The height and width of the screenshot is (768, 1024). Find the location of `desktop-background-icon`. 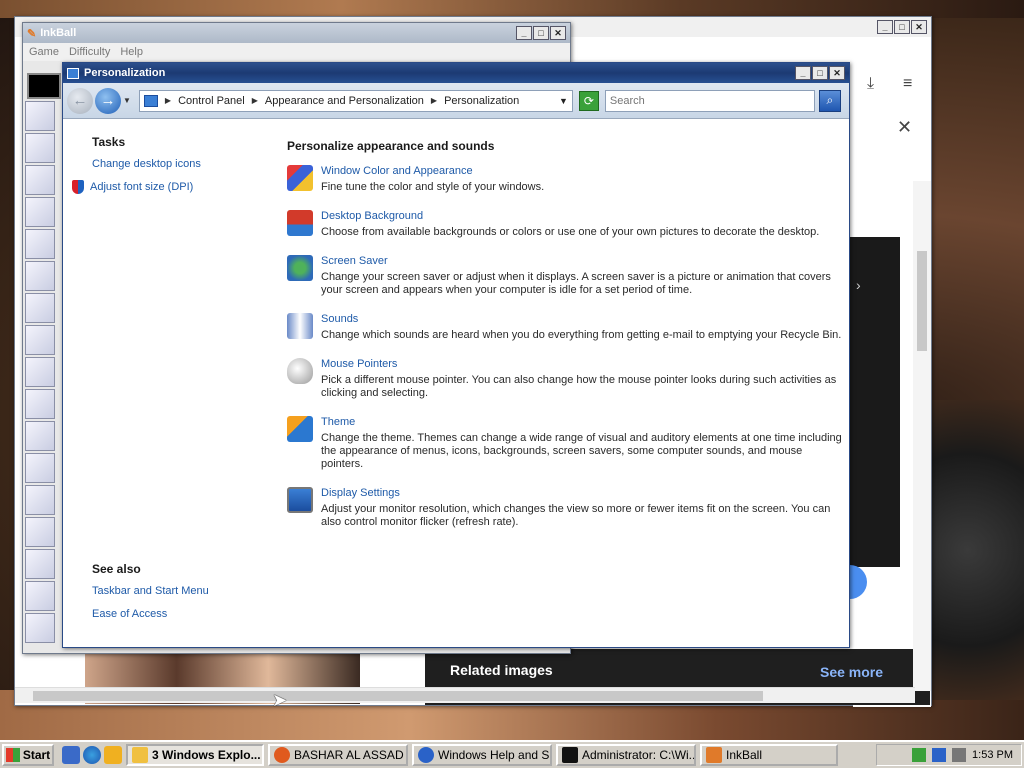

desktop-background-icon is located at coordinates (300, 223).